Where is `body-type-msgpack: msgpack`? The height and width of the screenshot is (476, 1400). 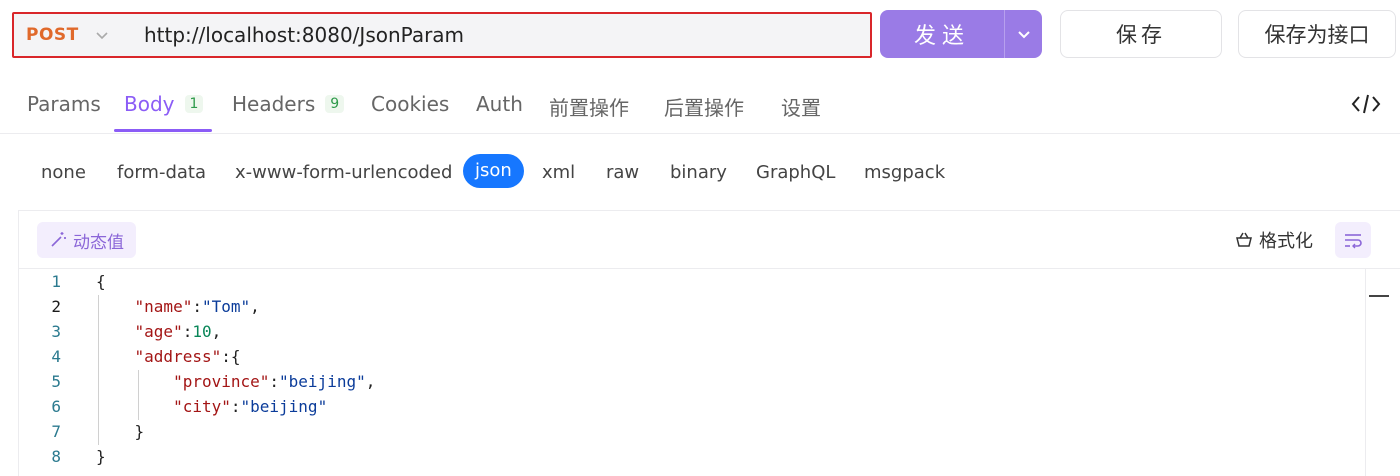 body-type-msgpack: msgpack is located at coordinates (904, 172).